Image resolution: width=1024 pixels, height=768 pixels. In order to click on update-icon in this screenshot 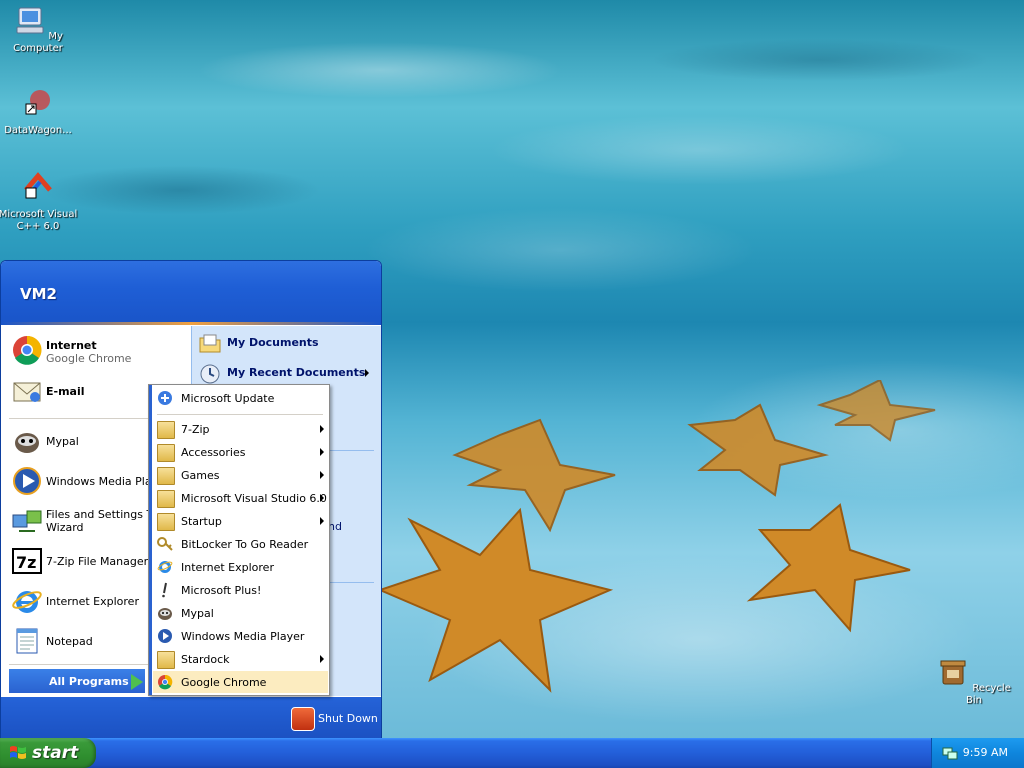, I will do `click(165, 398)`.